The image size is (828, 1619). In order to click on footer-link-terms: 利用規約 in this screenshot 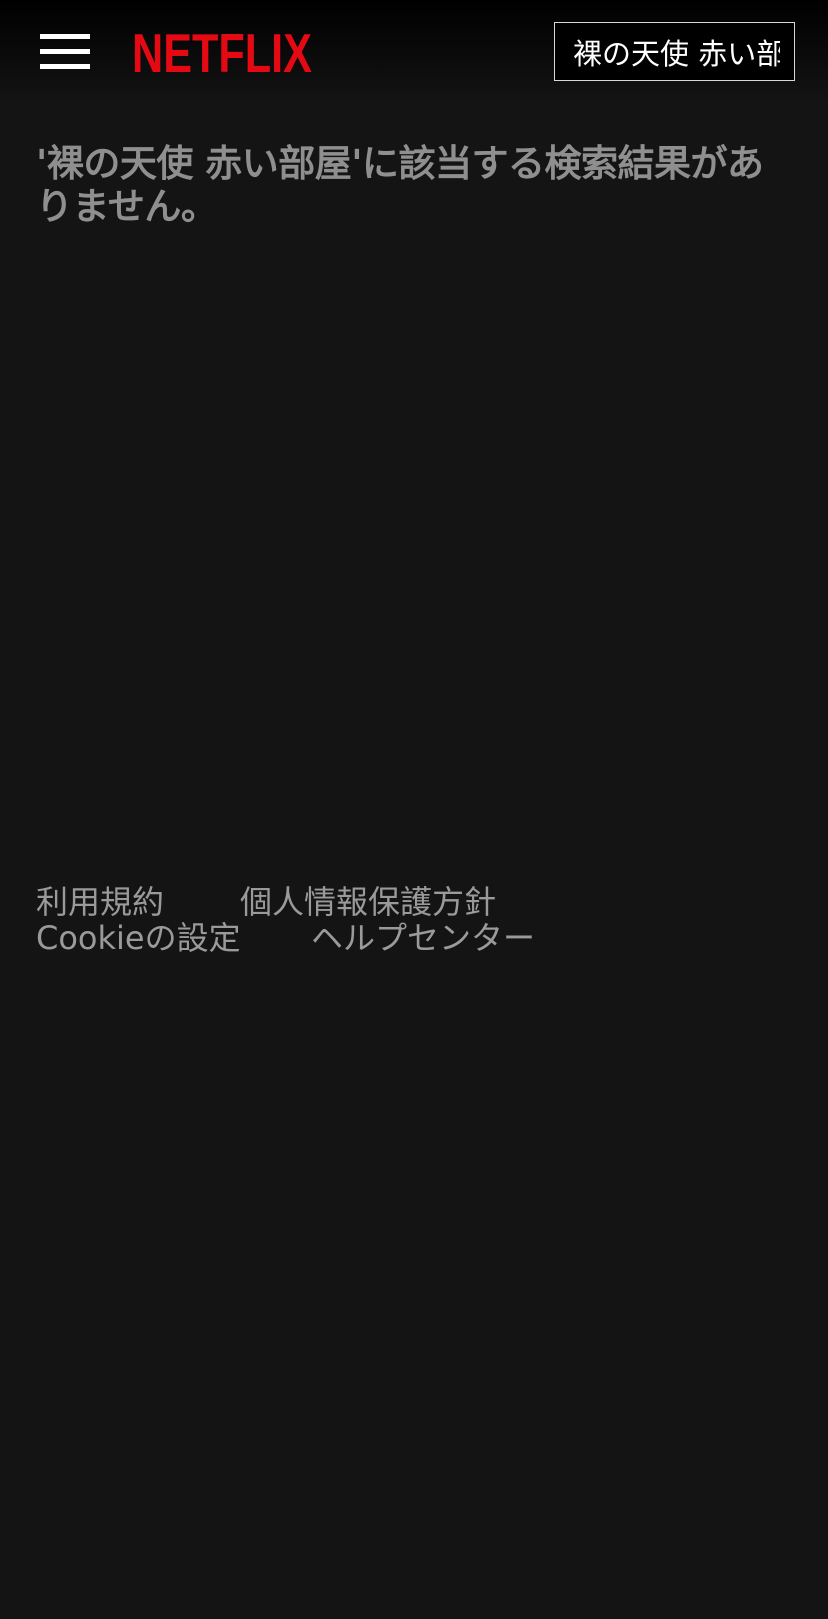, I will do `click(100, 902)`.